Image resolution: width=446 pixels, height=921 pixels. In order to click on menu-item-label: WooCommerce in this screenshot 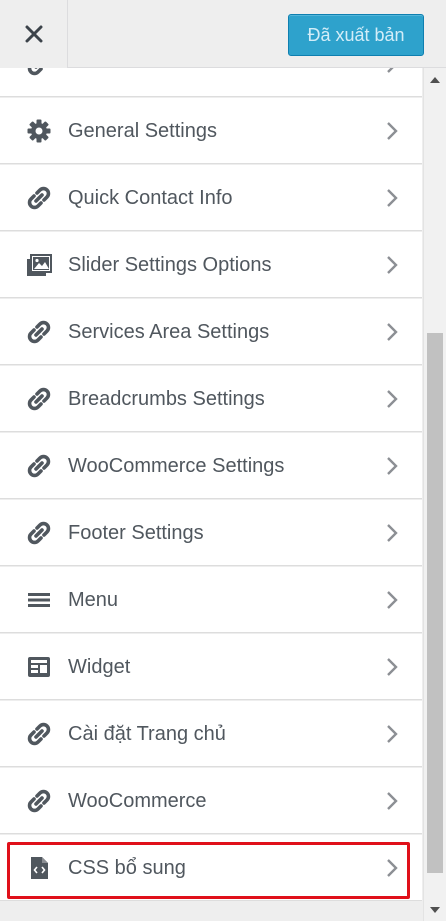, I will do `click(137, 801)`.